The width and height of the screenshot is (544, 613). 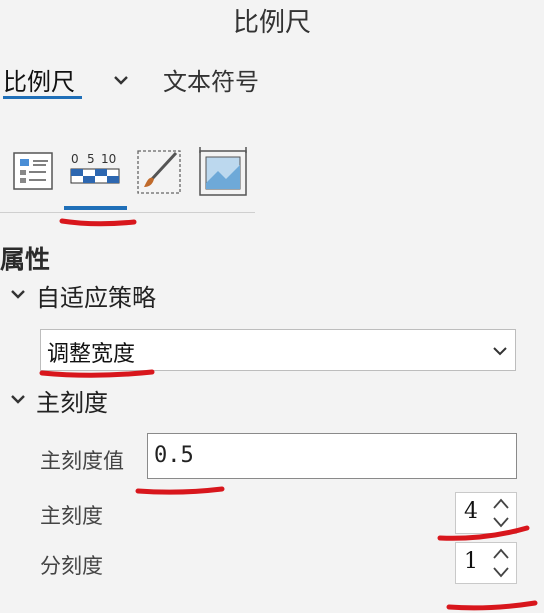 What do you see at coordinates (25, 259) in the screenshot?
I see `properties-heading: 属性` at bounding box center [25, 259].